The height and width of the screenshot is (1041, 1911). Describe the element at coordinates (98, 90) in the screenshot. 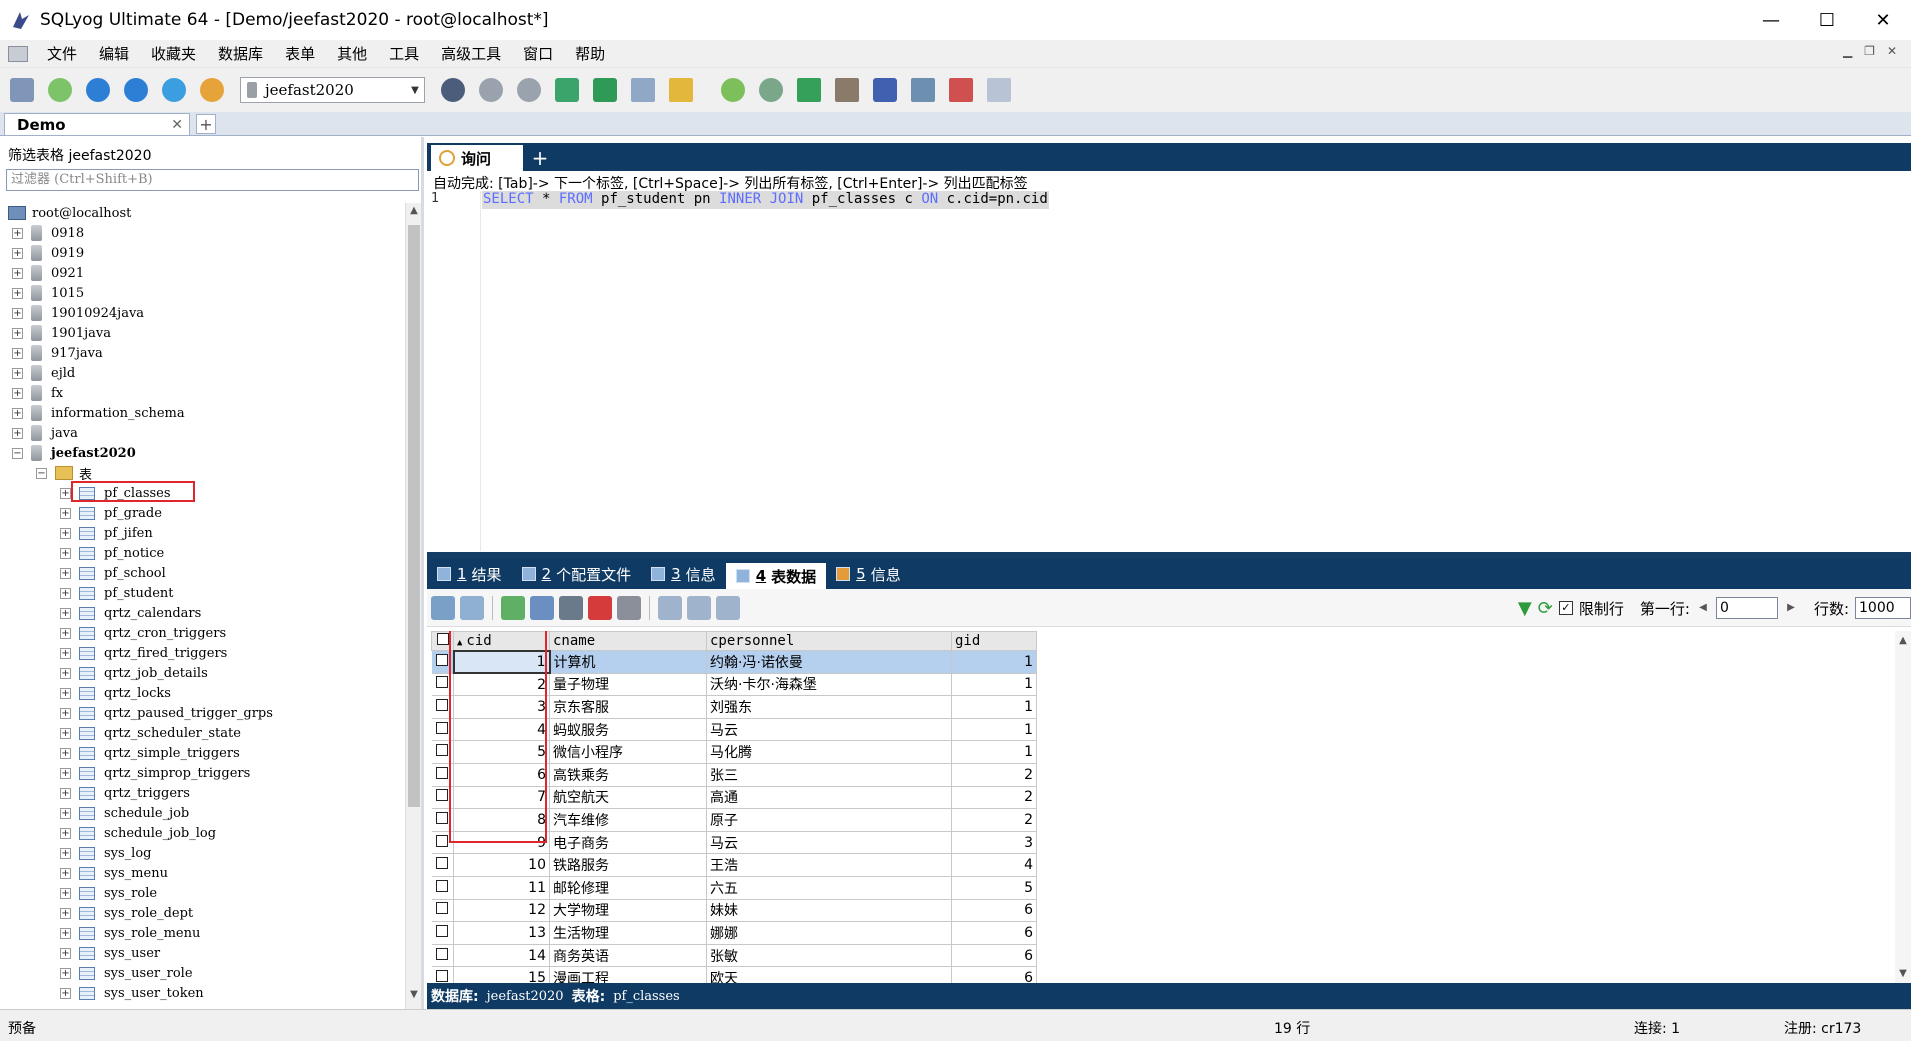

I see `back-icon` at that location.